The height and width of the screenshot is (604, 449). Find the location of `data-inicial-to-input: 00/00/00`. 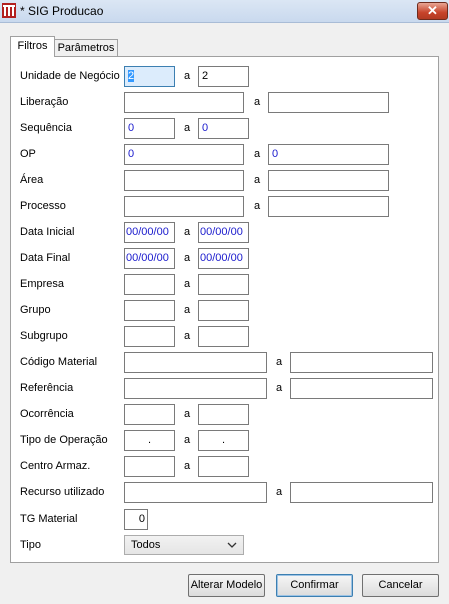

data-inicial-to-input: 00/00/00 is located at coordinates (223, 232).